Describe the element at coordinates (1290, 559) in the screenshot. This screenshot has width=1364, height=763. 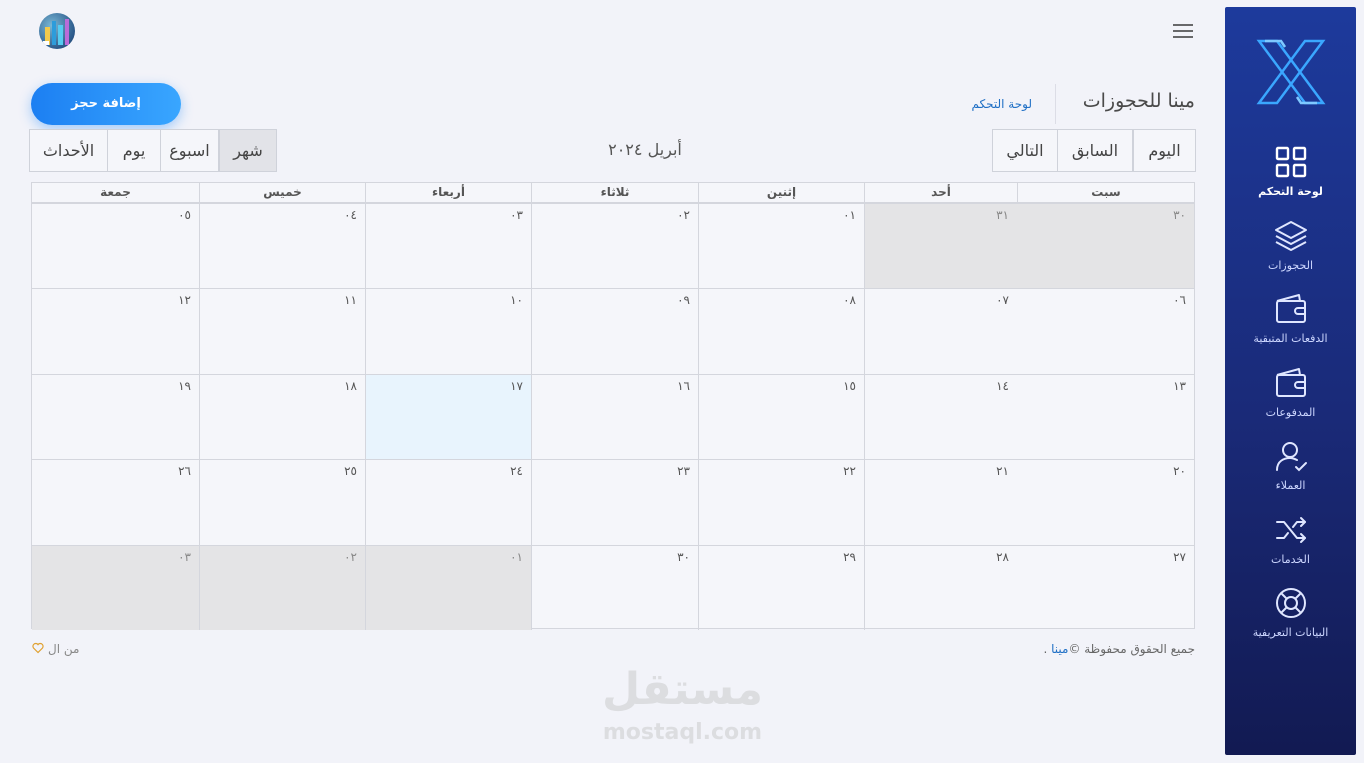
I see `sidebar-item-label: الخدمات` at that location.